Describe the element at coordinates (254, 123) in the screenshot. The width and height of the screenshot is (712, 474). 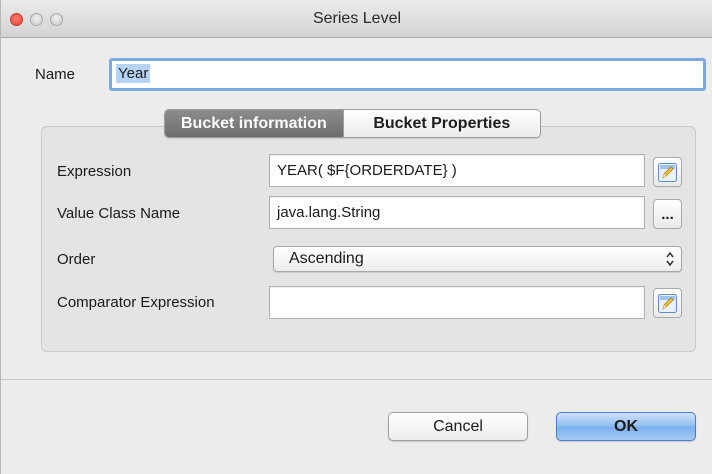
I see `tab-bucket-information: Bucket information` at that location.